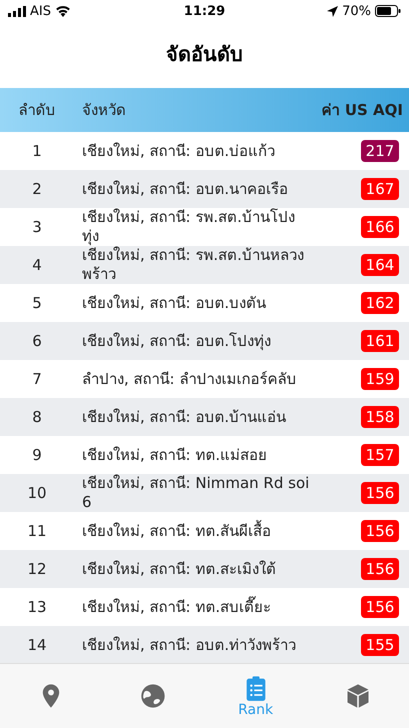 Image resolution: width=409 pixels, height=728 pixels. I want to click on wifi-icon, so click(62, 11).